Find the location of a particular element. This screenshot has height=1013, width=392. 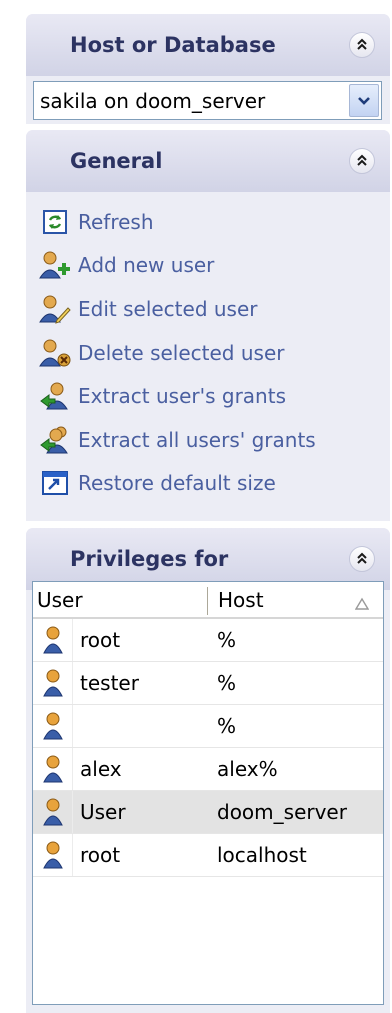

database-select: sakila on doom_server is located at coordinates (207, 100).